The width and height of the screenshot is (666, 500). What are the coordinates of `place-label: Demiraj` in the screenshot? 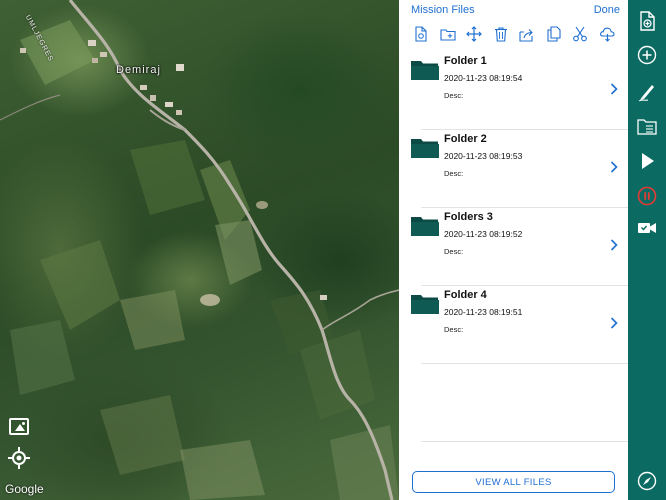 It's located at (138, 70).